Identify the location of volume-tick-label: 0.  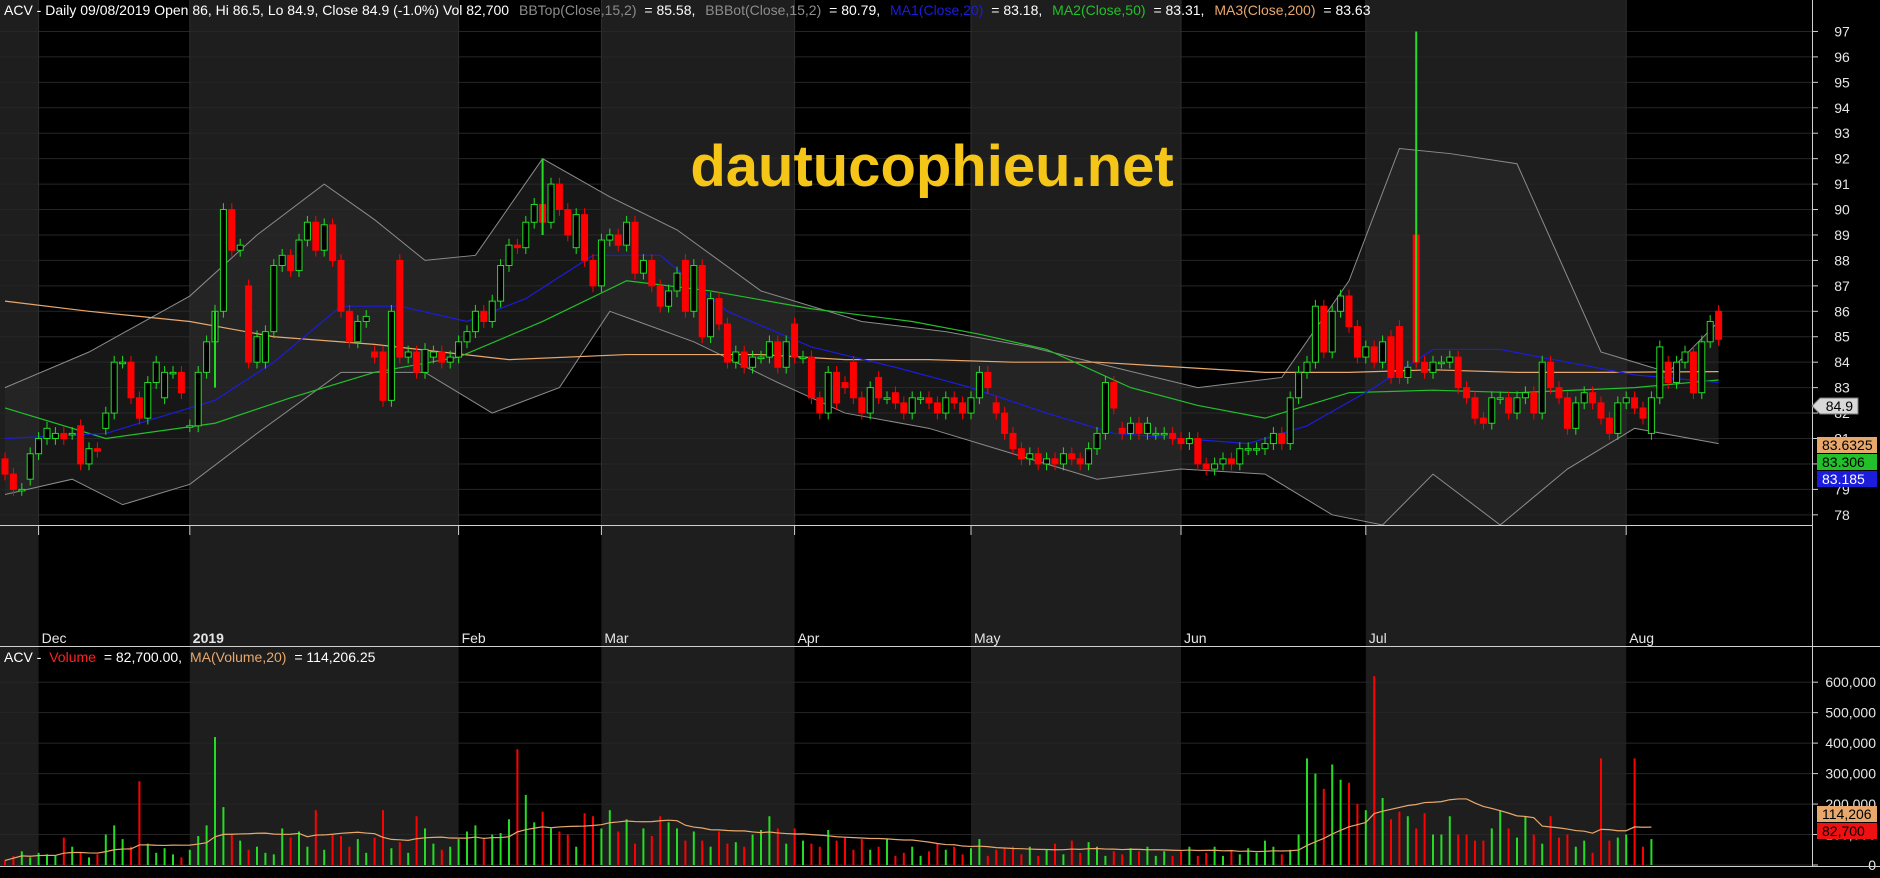
(1872, 865).